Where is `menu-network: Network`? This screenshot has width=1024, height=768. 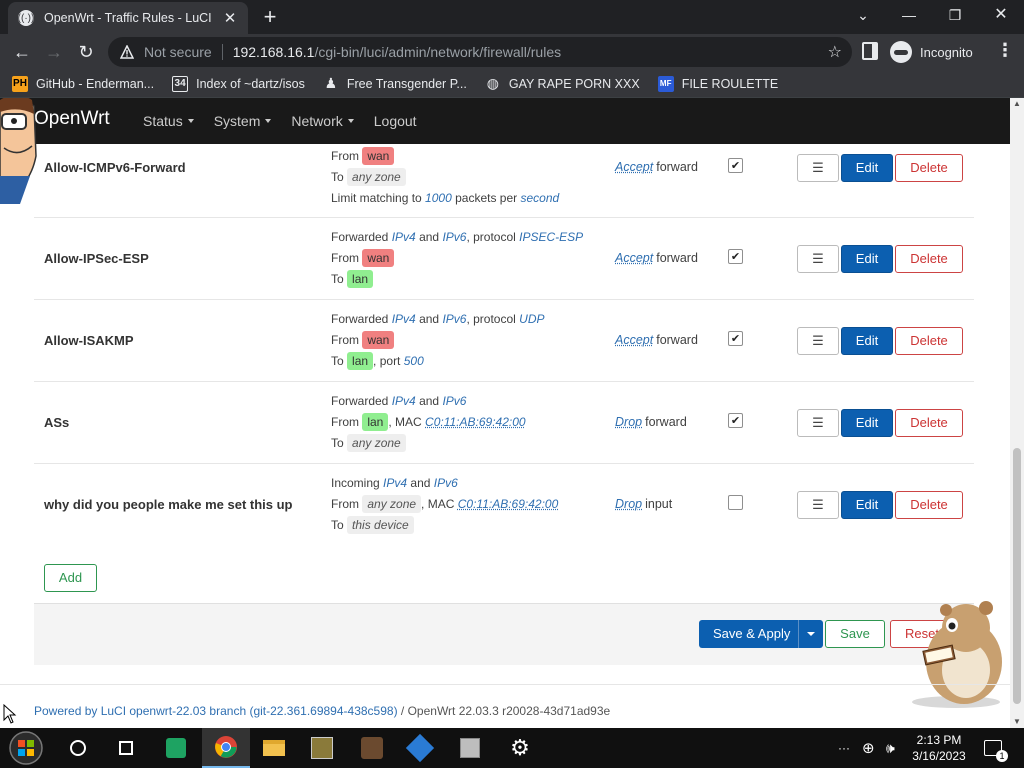
menu-network: Network is located at coordinates (322, 121).